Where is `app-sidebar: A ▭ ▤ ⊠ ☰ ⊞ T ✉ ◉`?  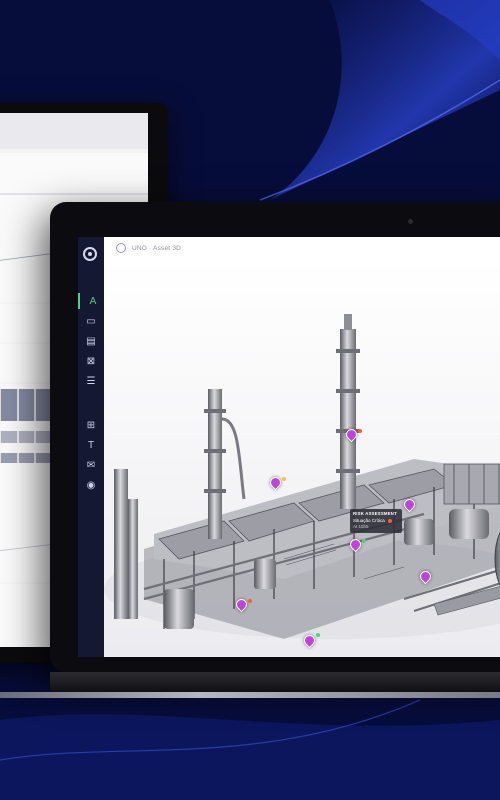 app-sidebar: A ▭ ▤ ⊠ ☰ ⊞ T ✉ ◉ is located at coordinates (91, 447).